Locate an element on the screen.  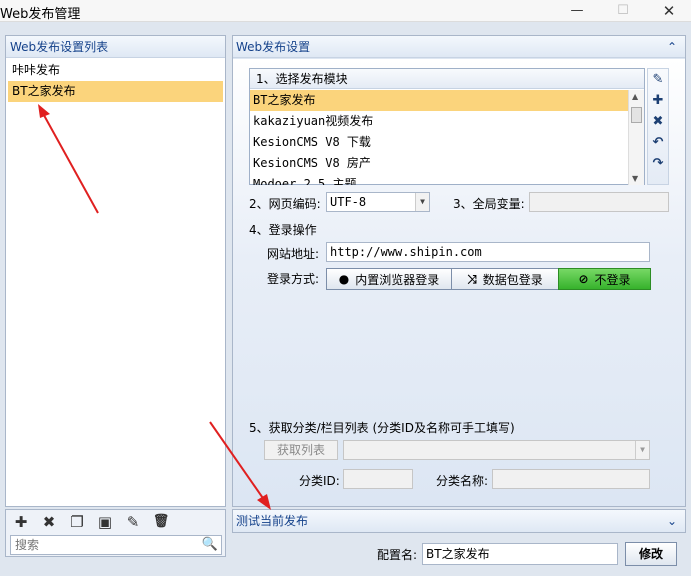
config-name-input: BT之家发布 is located at coordinates (520, 554).